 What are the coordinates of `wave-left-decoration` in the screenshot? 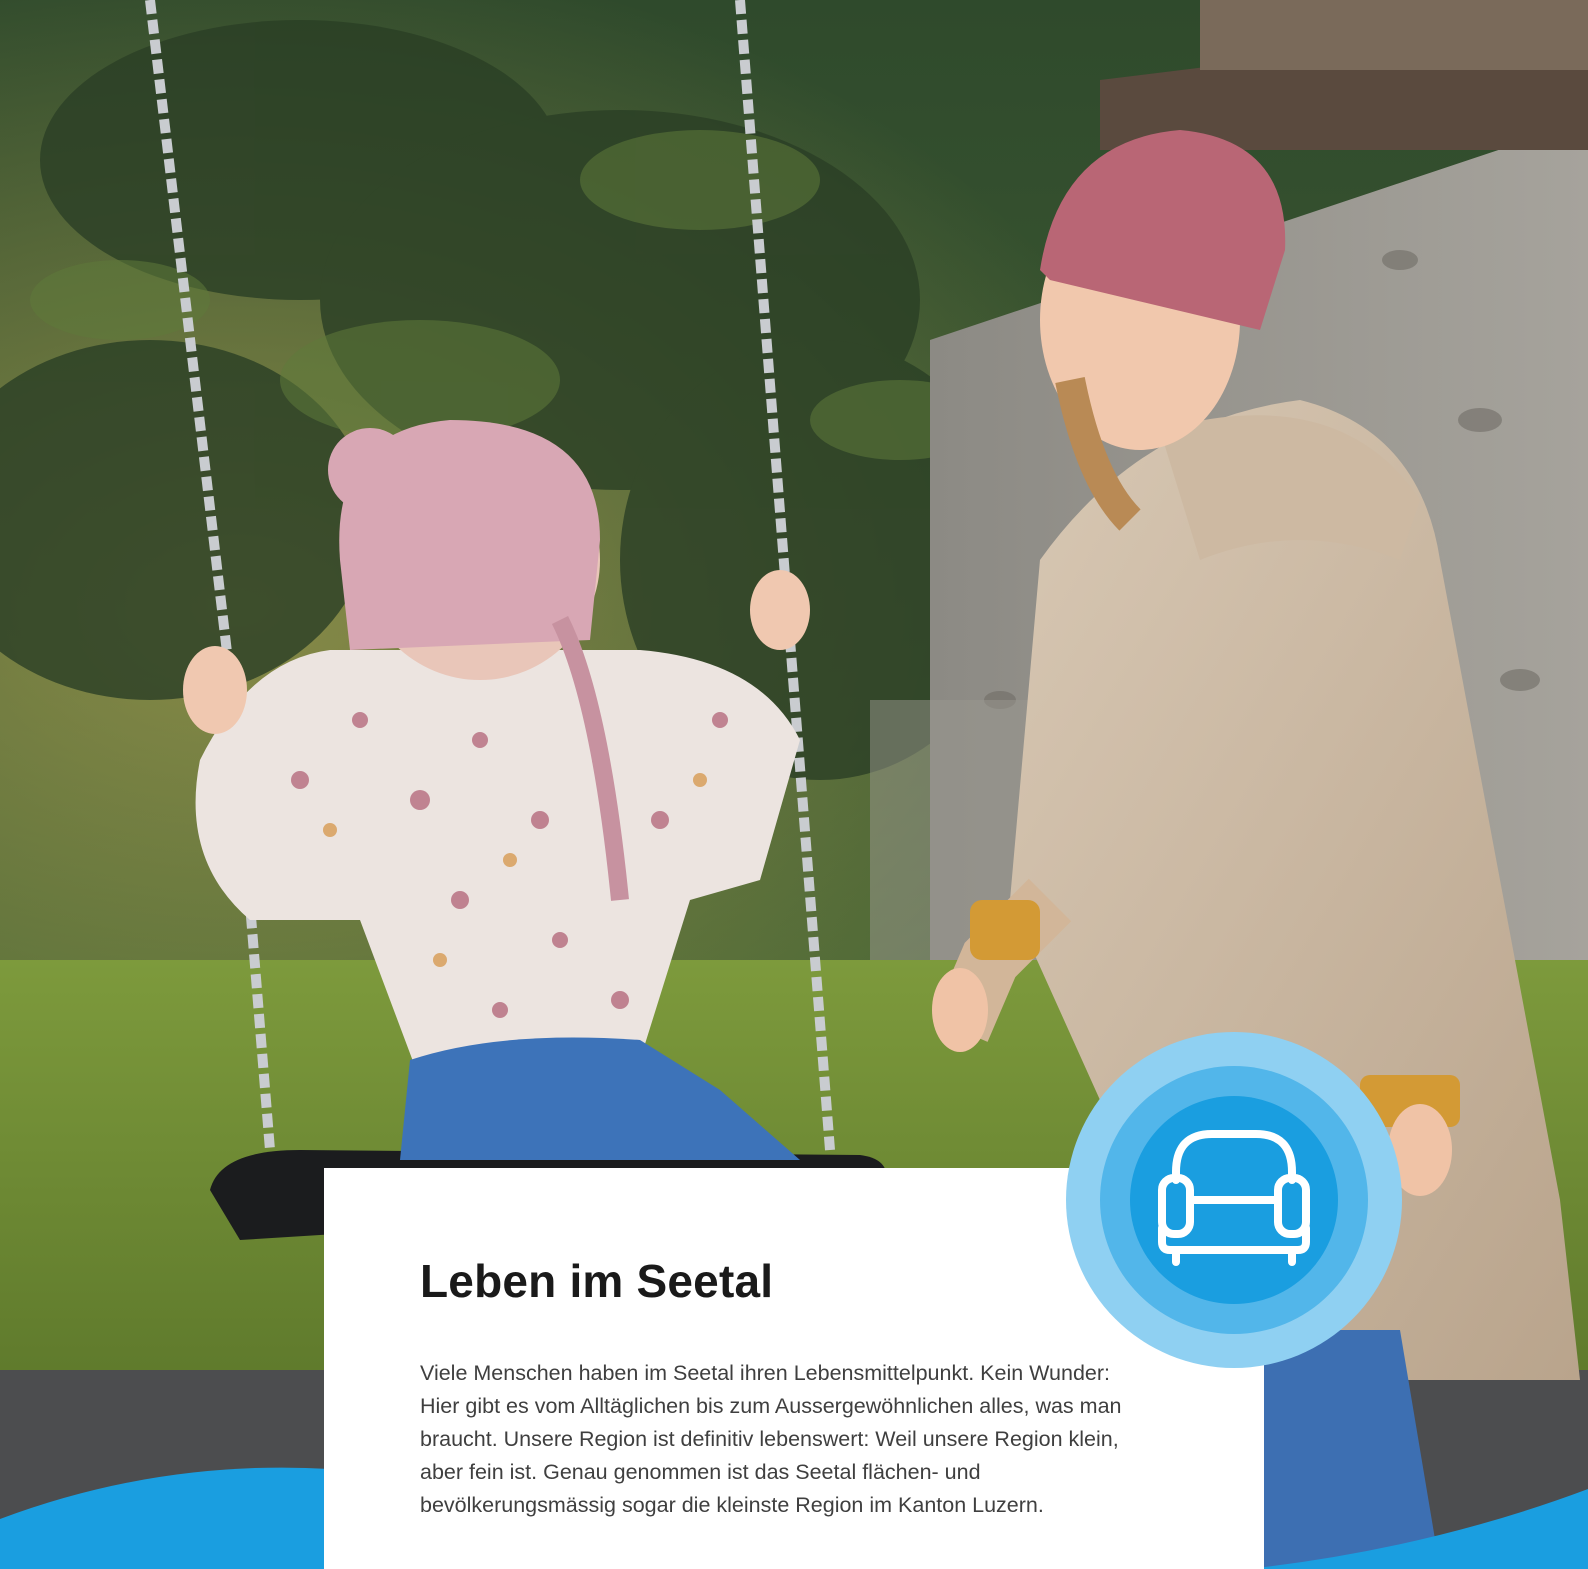 It's located at (165, 1518).